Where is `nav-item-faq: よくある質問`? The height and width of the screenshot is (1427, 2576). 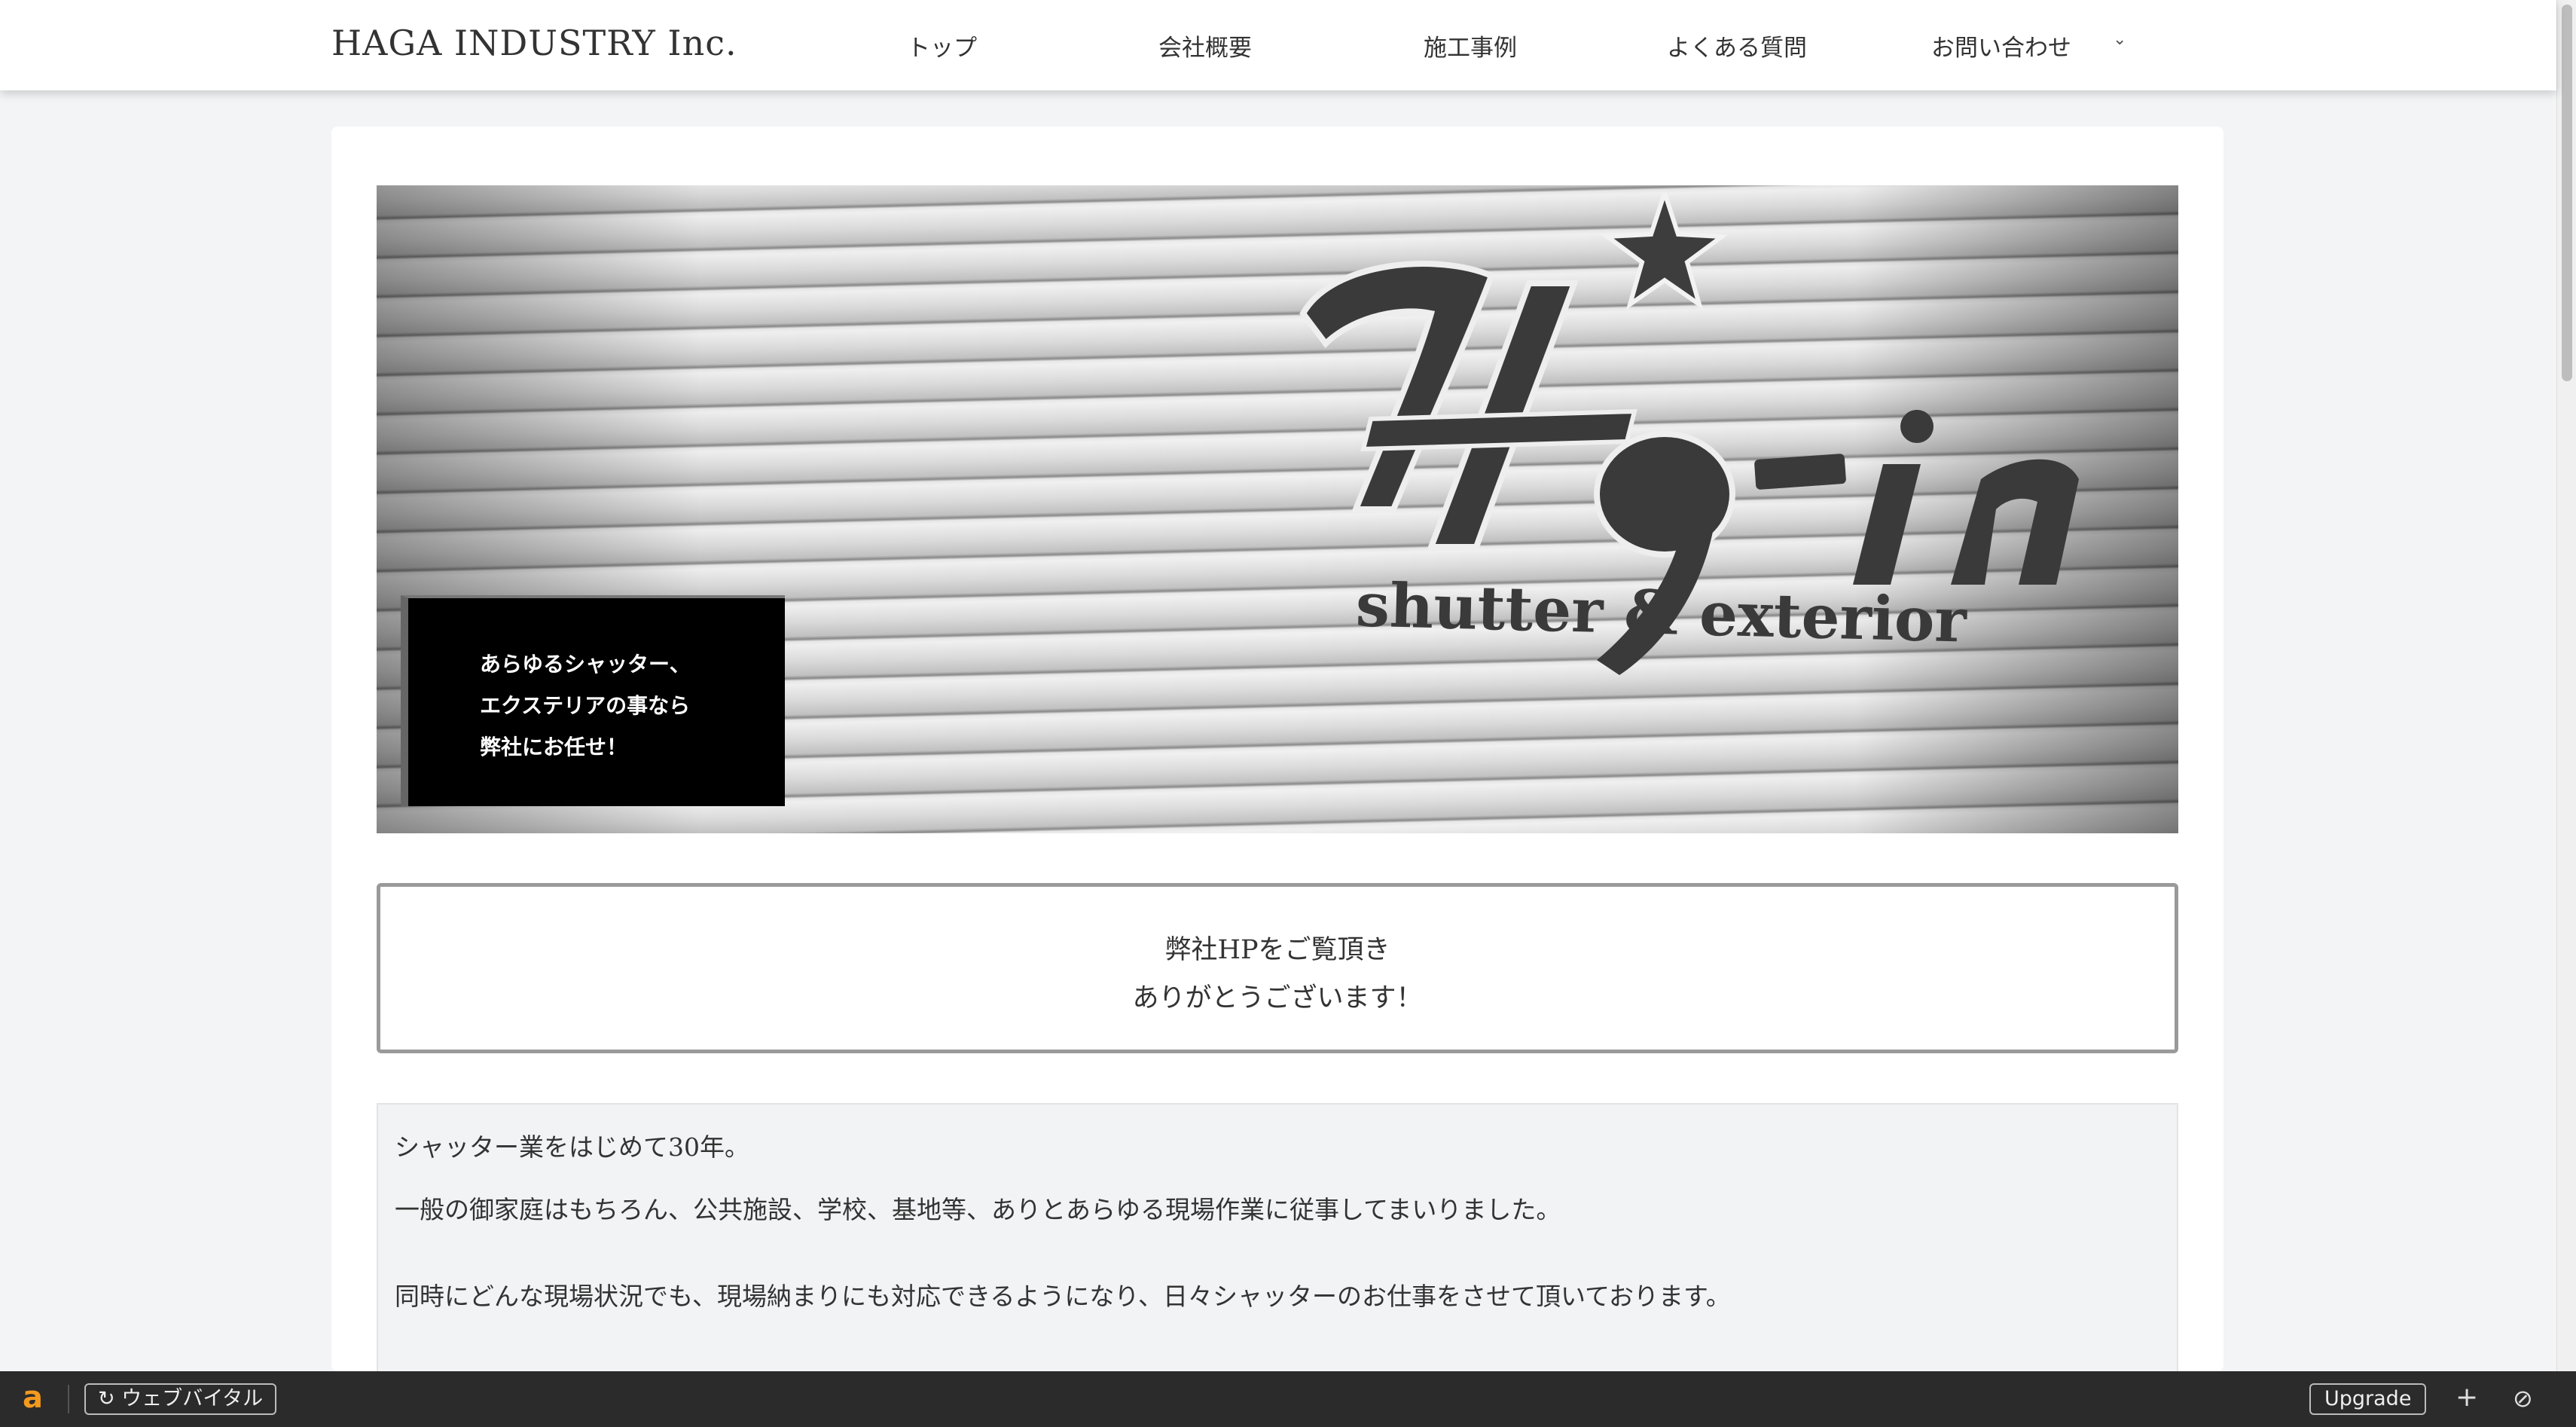
nav-item-faq: よくある質問 is located at coordinates (1737, 46).